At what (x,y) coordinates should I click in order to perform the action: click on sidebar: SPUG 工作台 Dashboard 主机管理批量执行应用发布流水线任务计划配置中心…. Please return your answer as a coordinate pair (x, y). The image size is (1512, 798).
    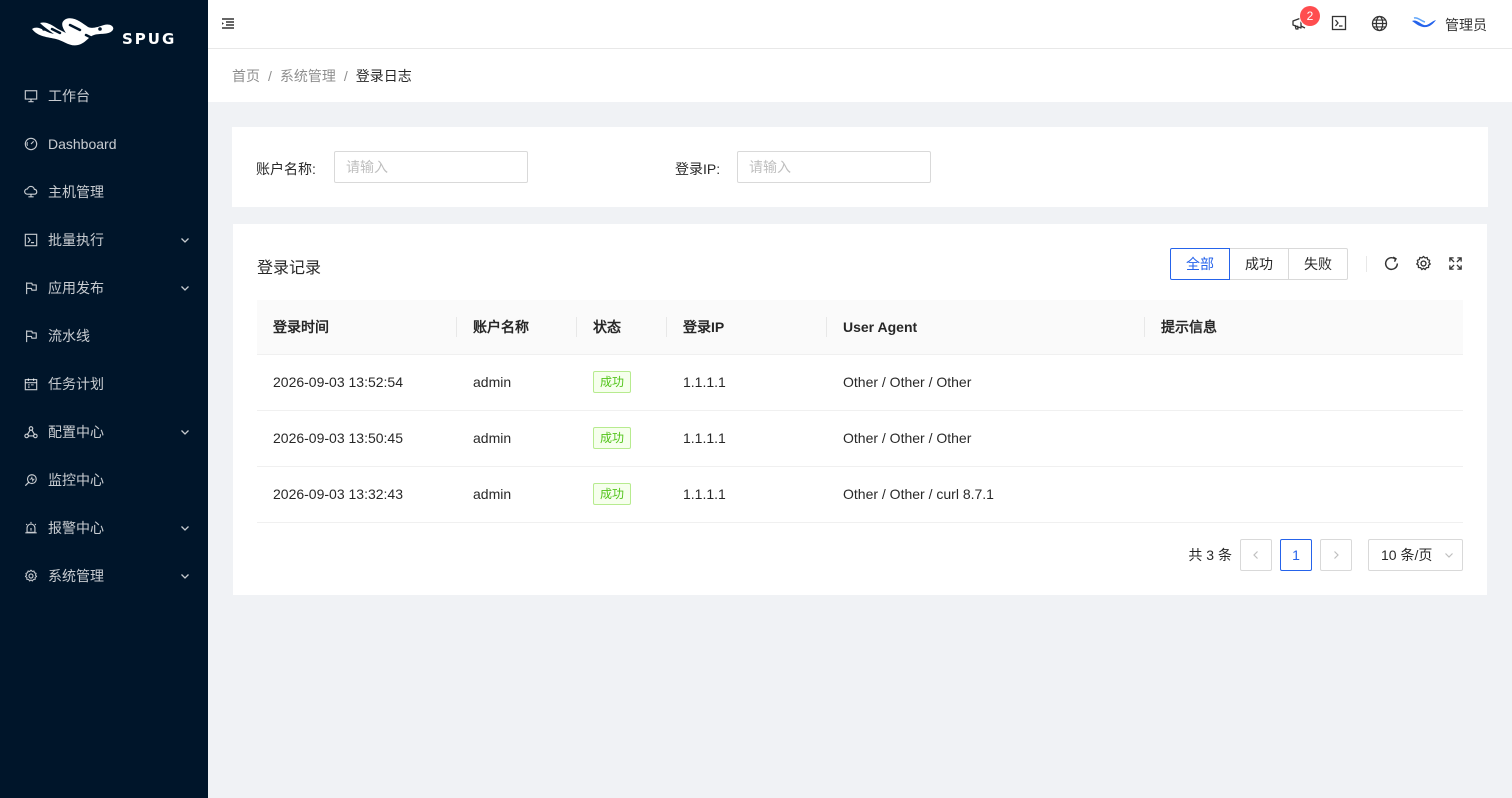
    Looking at the image, I should click on (104, 399).